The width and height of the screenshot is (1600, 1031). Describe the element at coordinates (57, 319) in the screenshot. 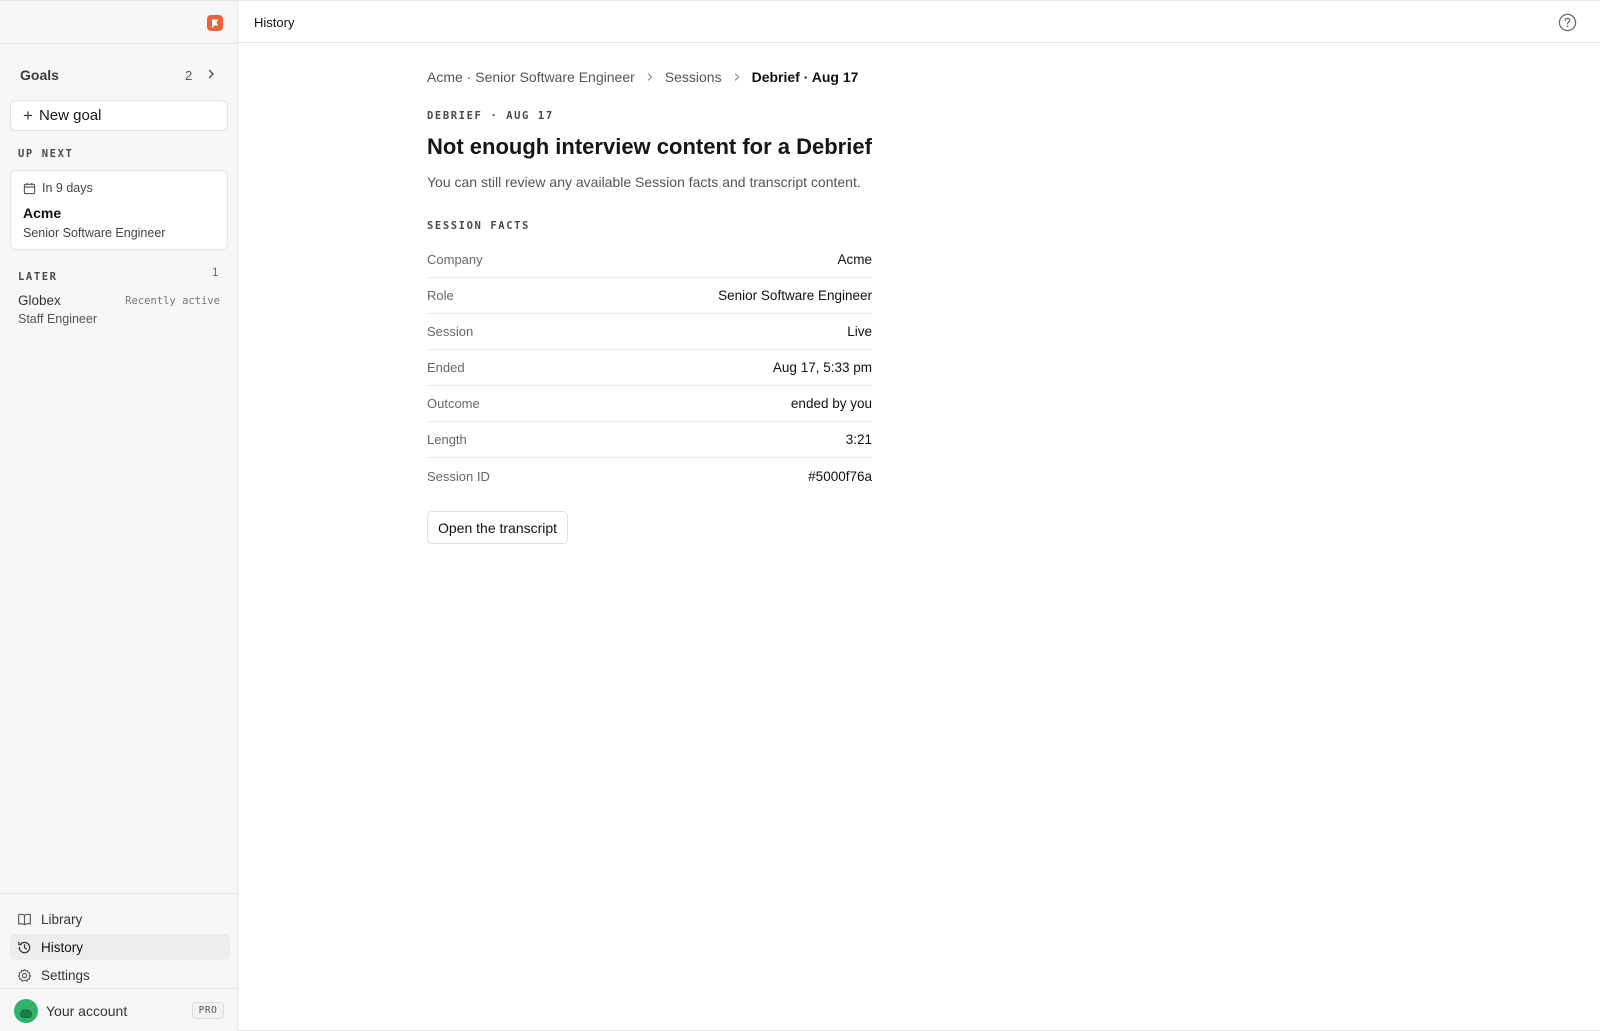

I see `later-item-role: Staff Engineer` at that location.